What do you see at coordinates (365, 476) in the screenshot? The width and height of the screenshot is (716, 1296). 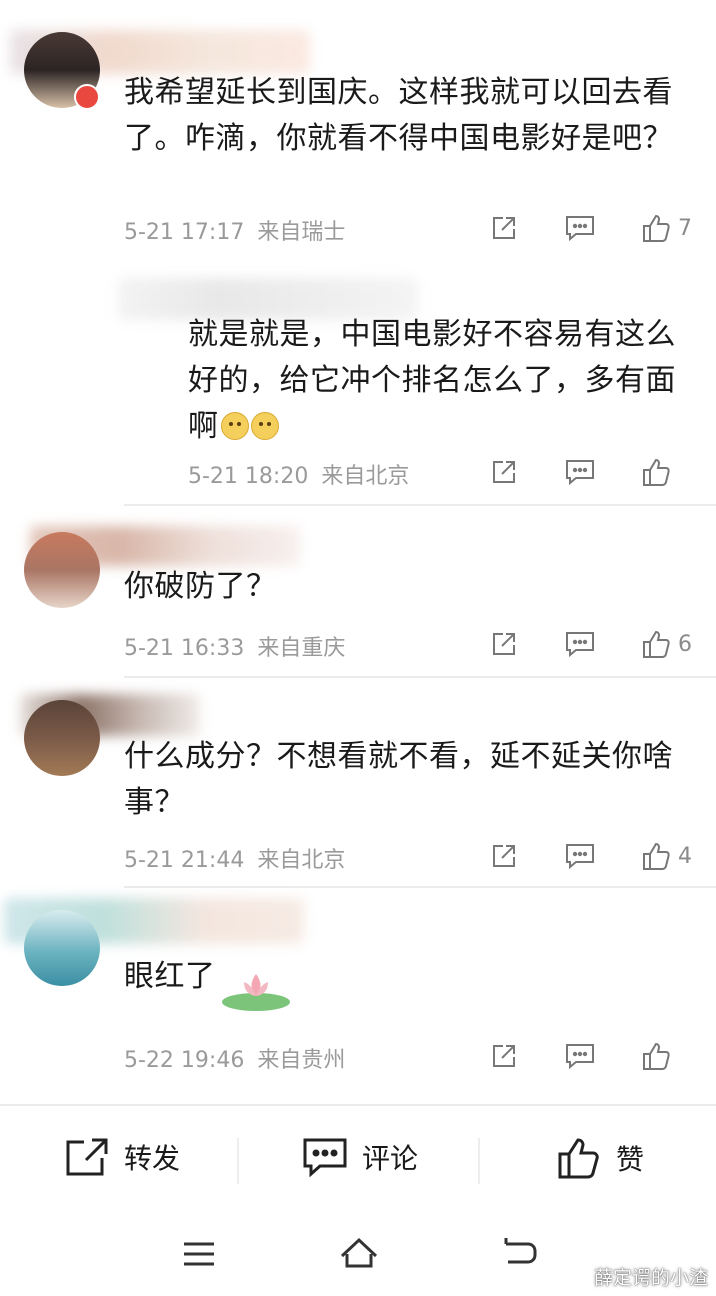 I see `reply-location: 来自北京` at bounding box center [365, 476].